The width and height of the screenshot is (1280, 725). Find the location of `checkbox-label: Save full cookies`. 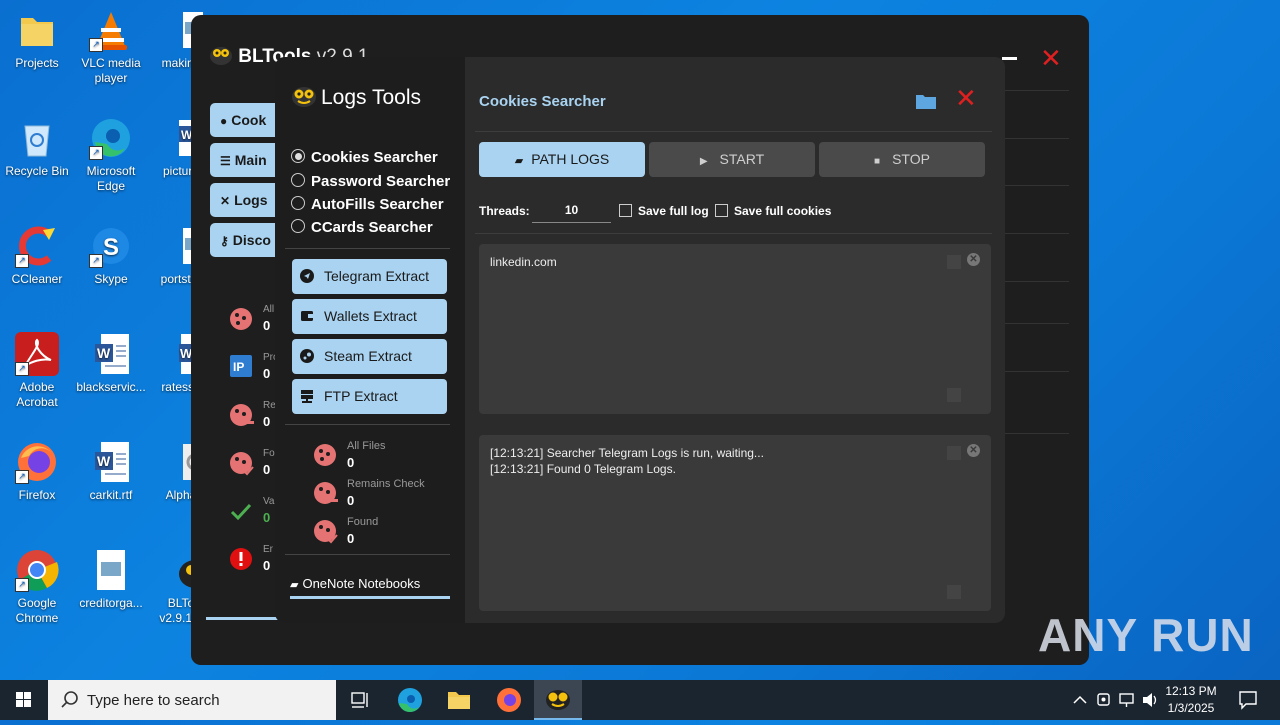

checkbox-label: Save full cookies is located at coordinates (783, 211).